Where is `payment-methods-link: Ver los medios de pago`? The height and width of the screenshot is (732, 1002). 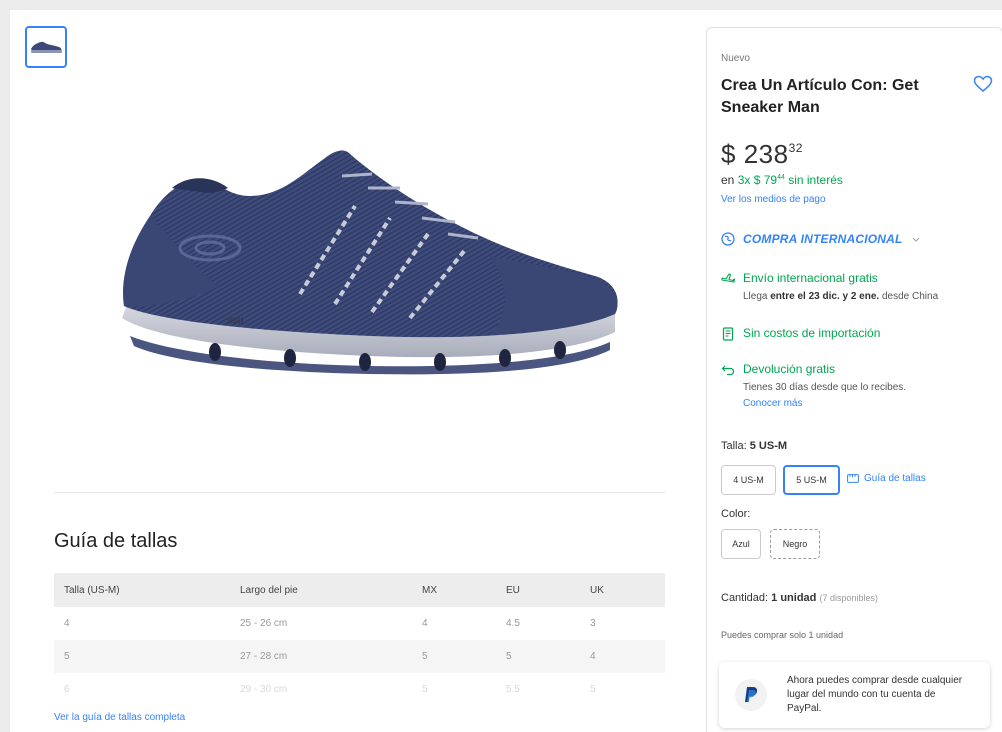 payment-methods-link: Ver los medios de pago is located at coordinates (773, 199).